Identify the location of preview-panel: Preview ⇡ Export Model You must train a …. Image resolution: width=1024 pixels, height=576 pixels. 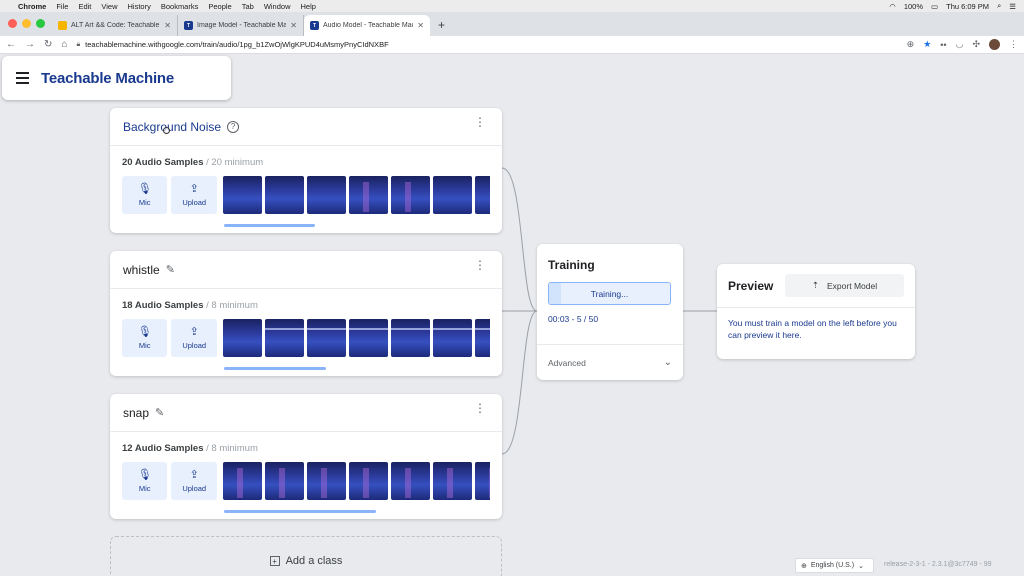
(816, 311).